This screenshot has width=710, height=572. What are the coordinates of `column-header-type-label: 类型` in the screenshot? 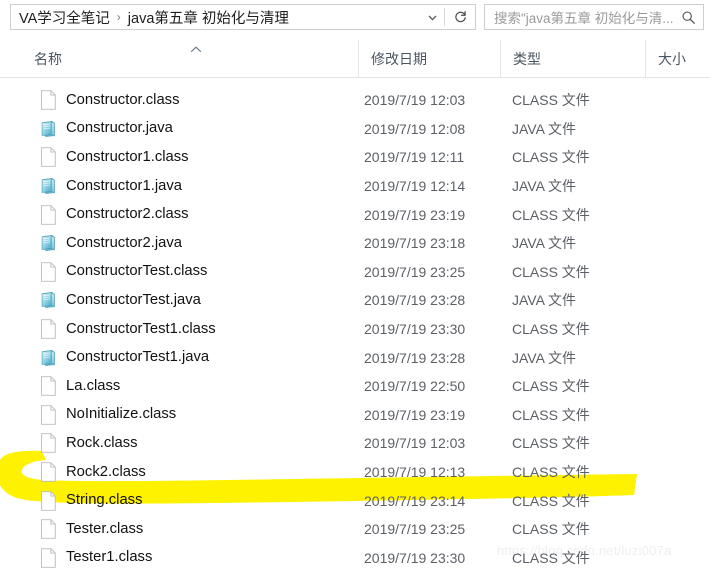 It's located at (521, 59).